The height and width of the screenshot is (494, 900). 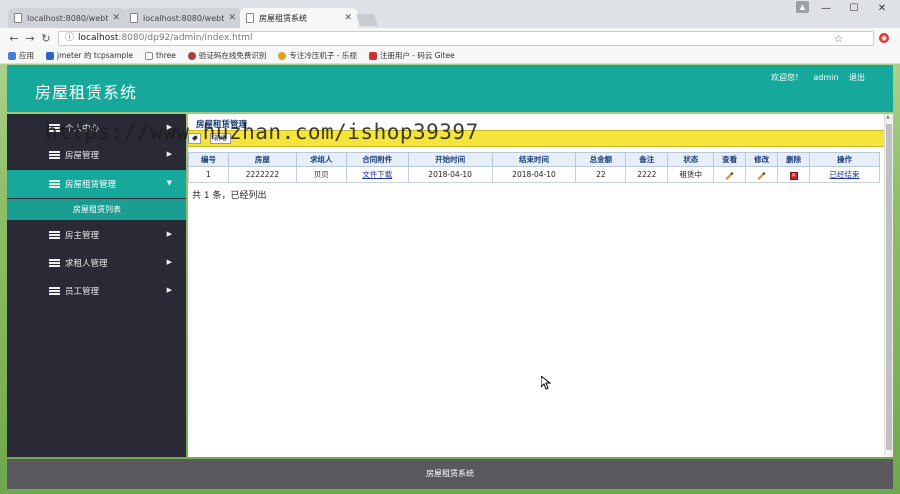 What do you see at coordinates (884, 38) in the screenshot?
I see `extension-icon: ◉` at bounding box center [884, 38].